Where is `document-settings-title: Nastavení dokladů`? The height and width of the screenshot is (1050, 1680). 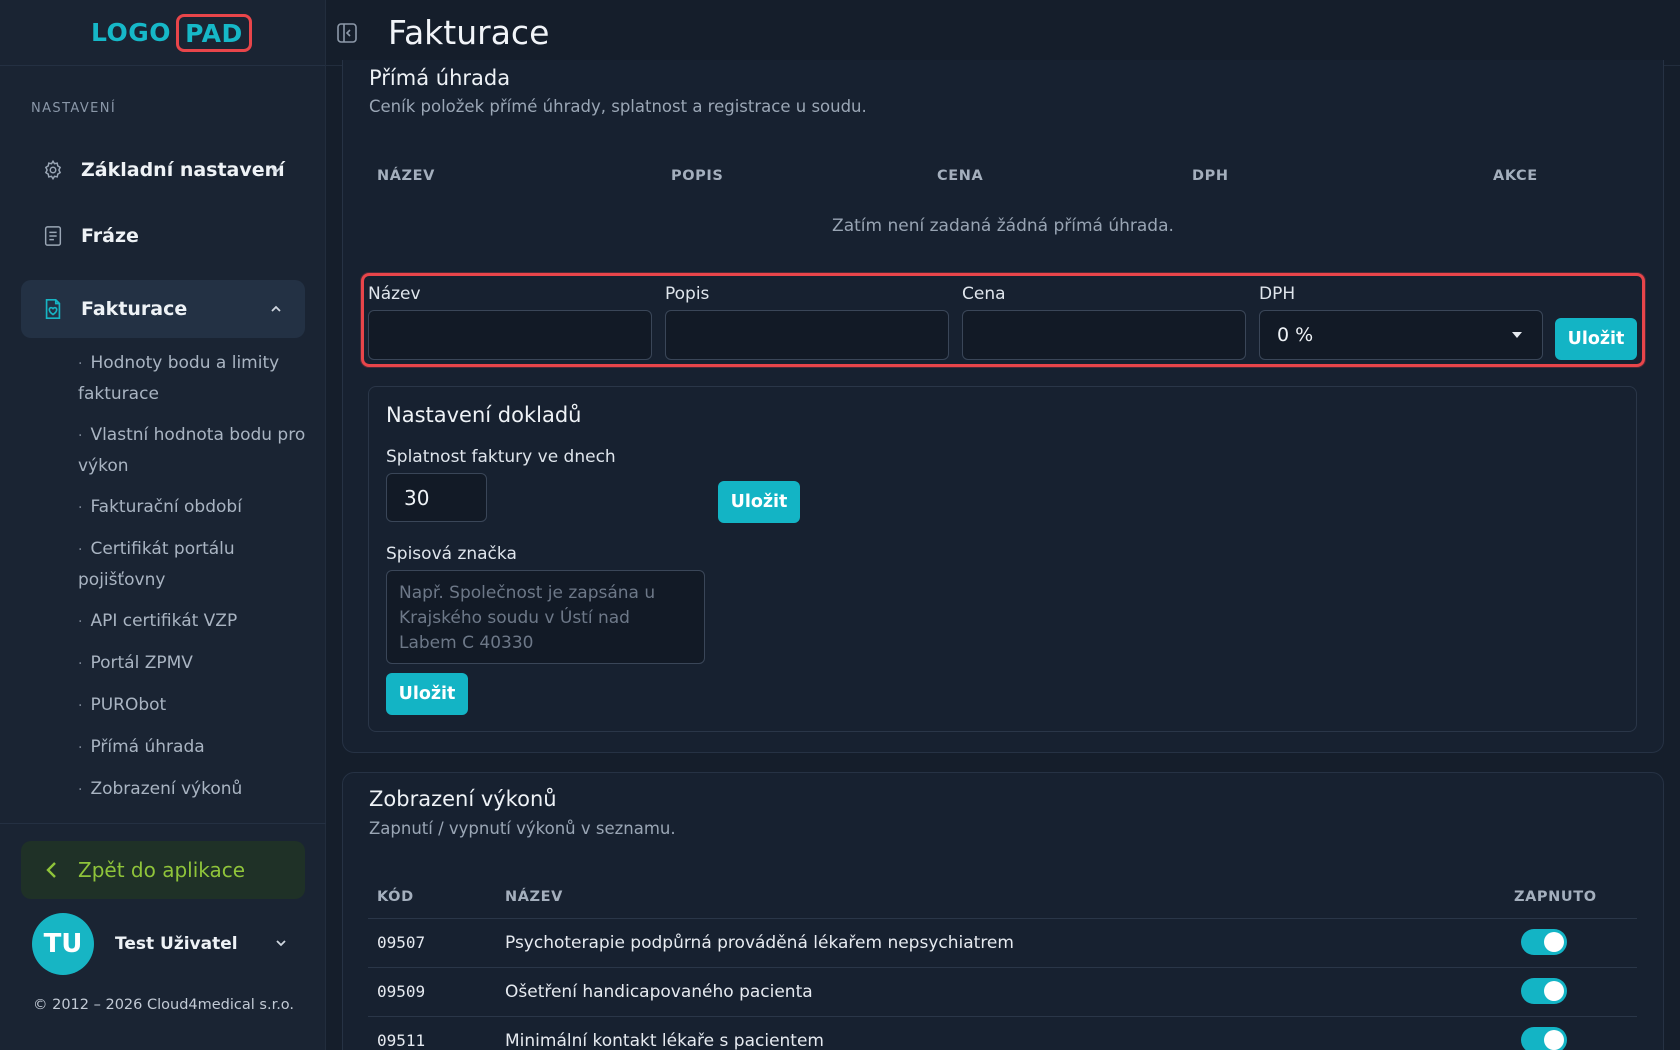
document-settings-title: Nastavení dokladů is located at coordinates (484, 415).